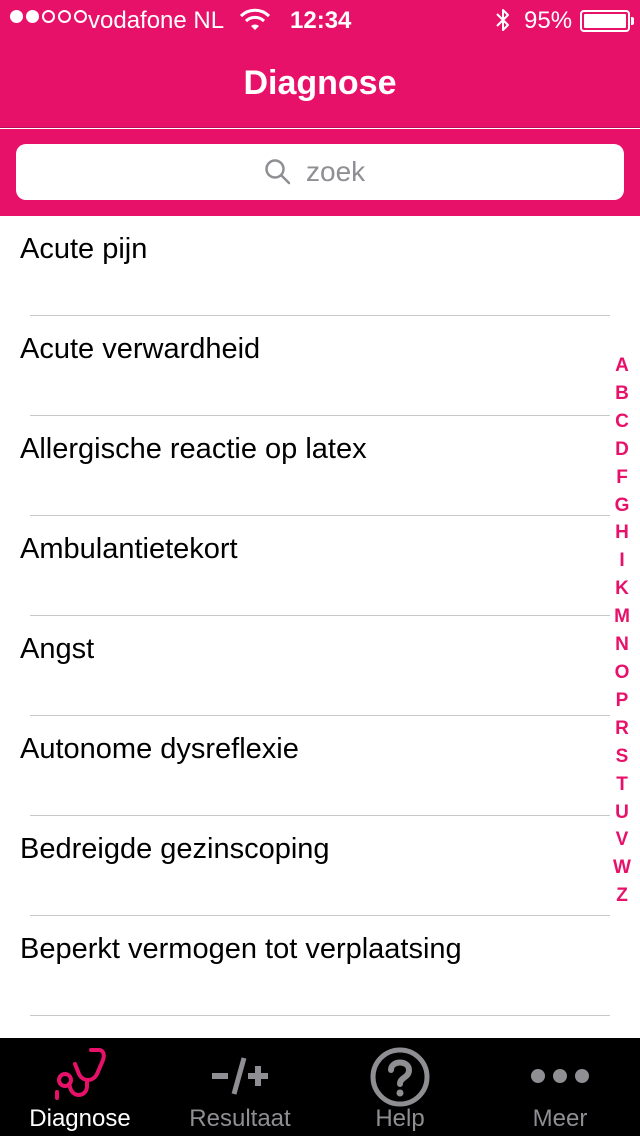 This screenshot has height=1136, width=640. I want to click on index-letter: U, so click(622, 813).